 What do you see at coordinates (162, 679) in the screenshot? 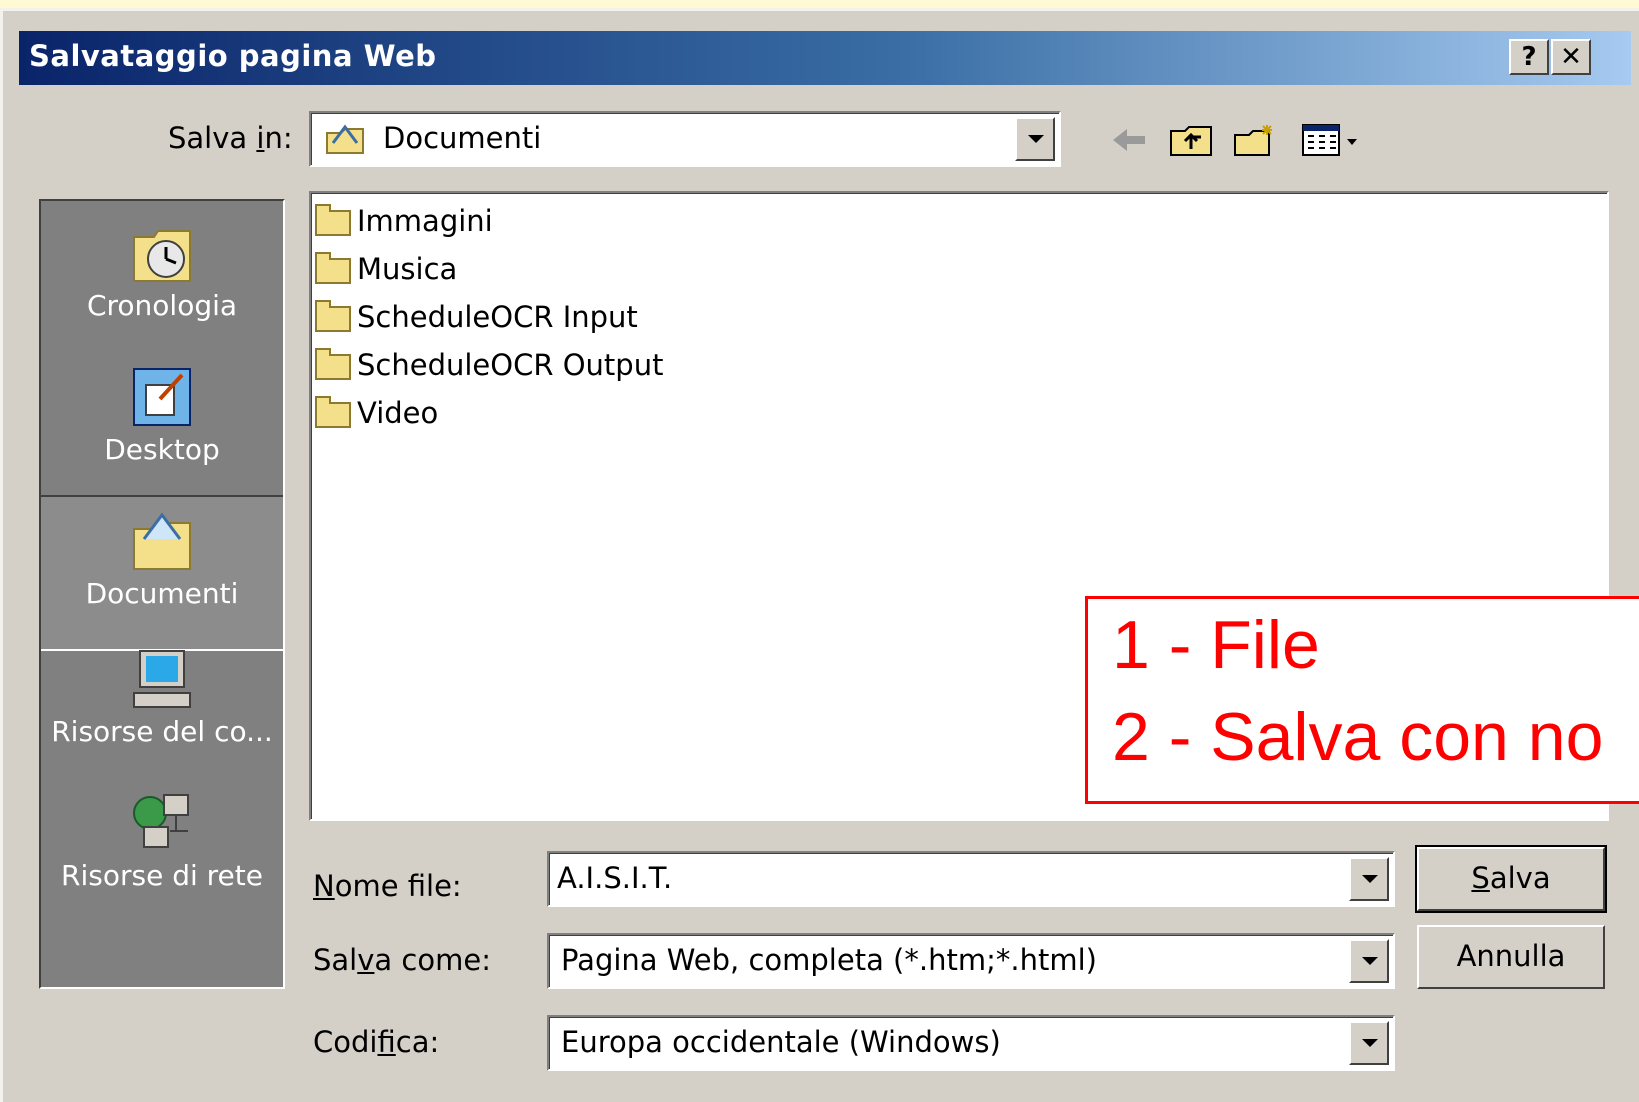
I see `my-computer-icon` at bounding box center [162, 679].